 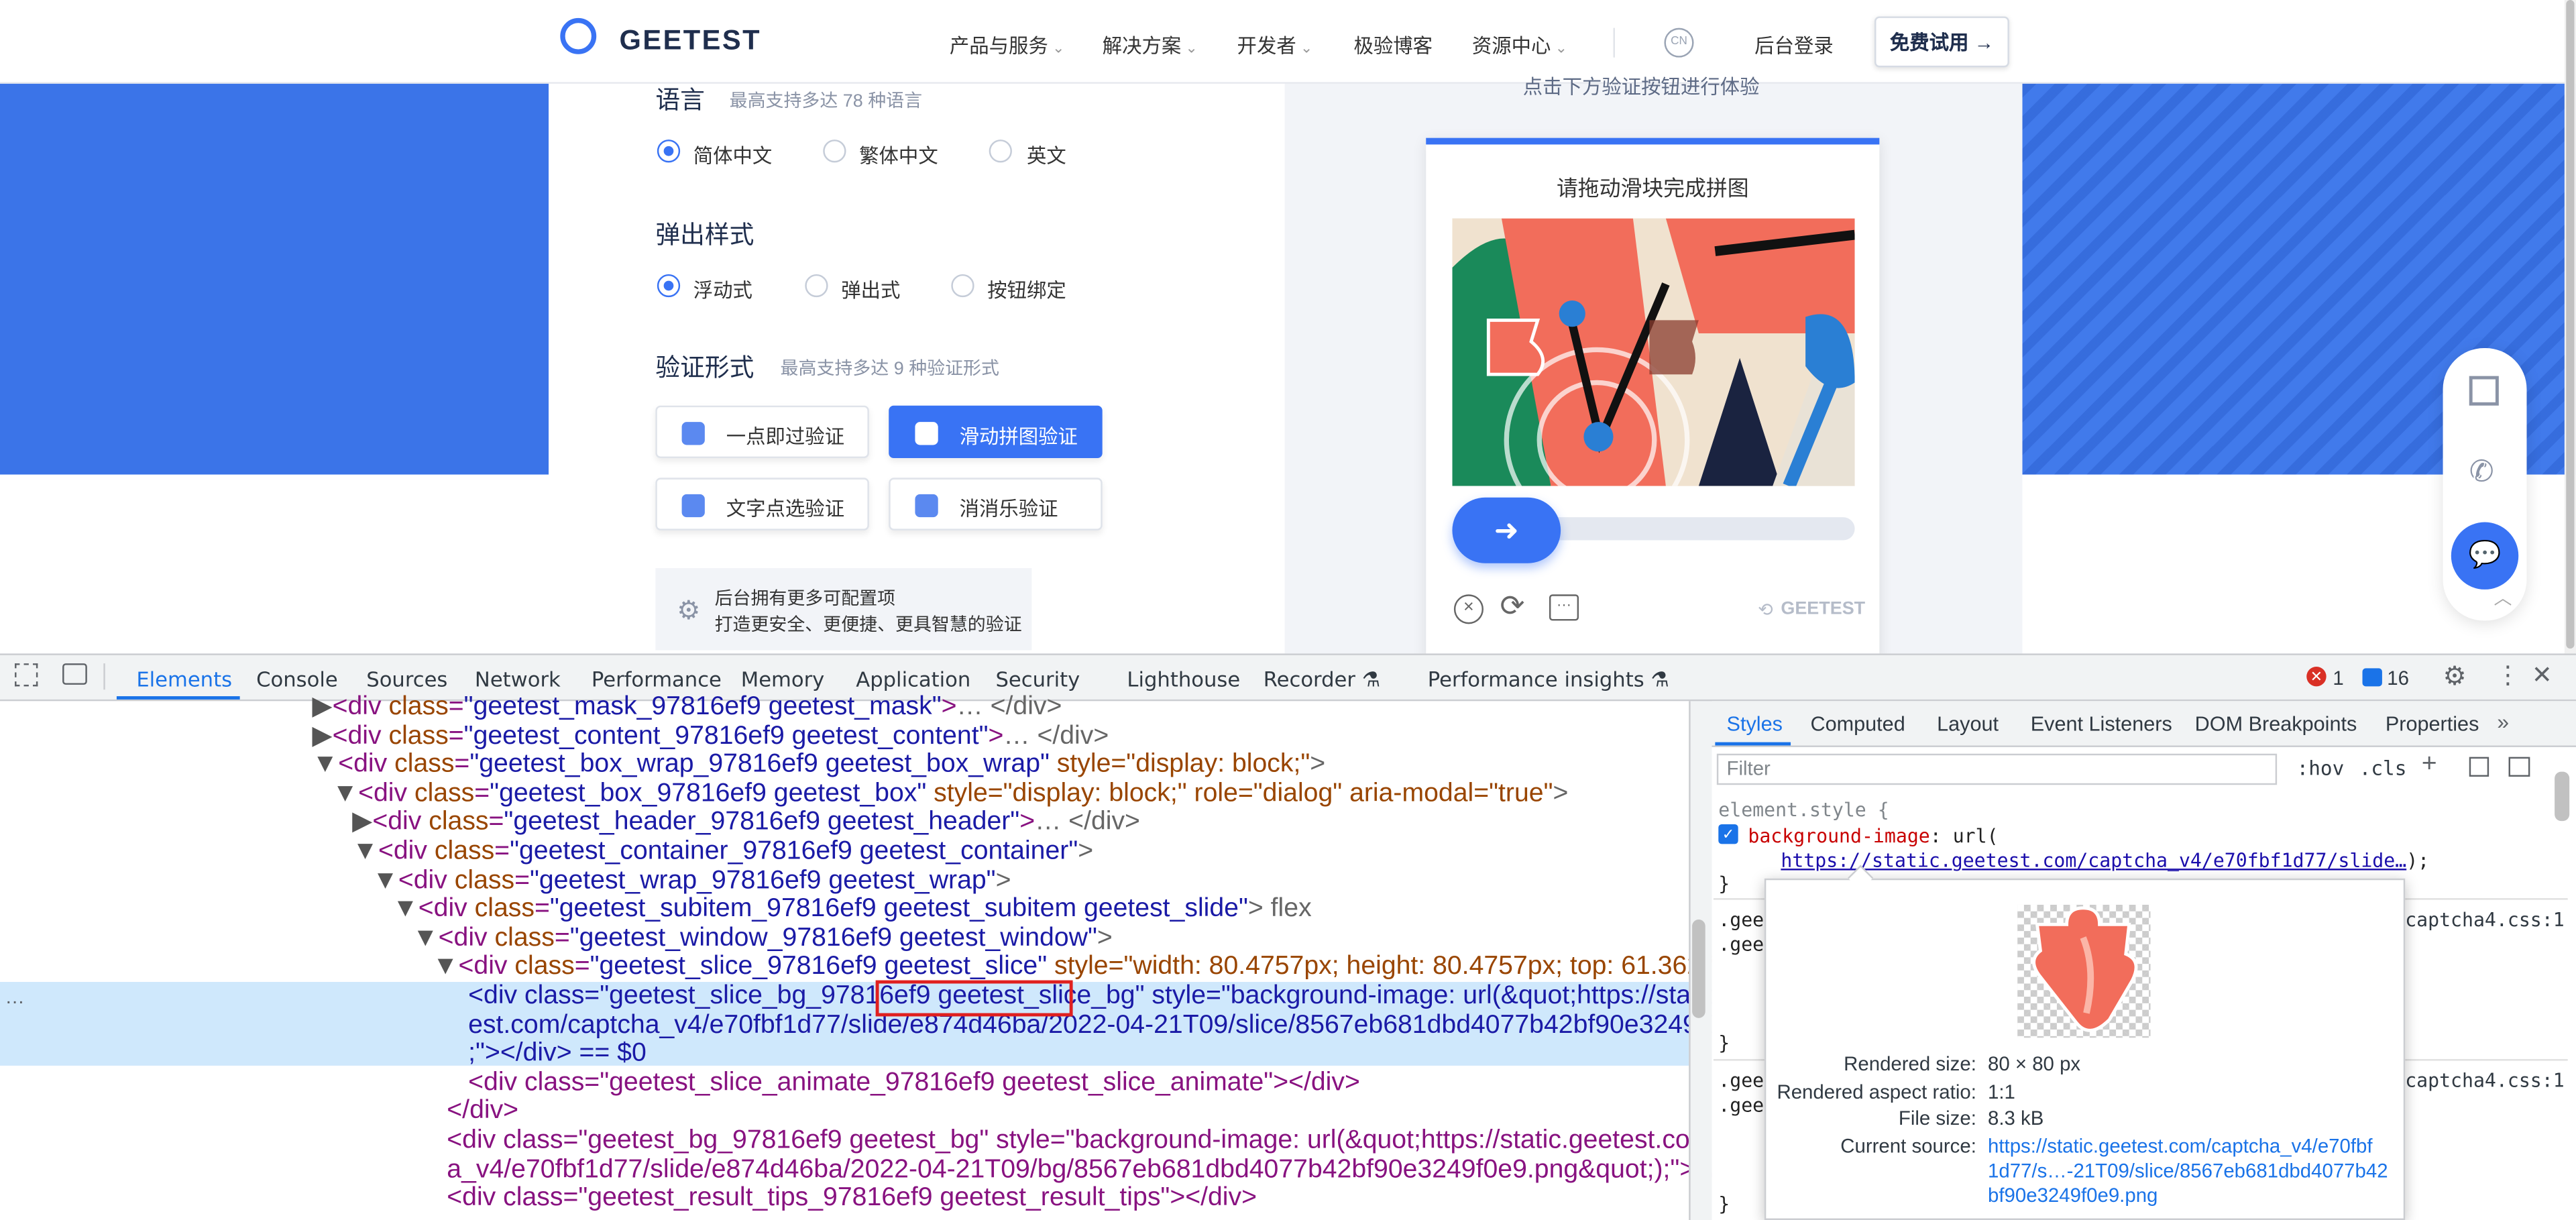 I want to click on file-size-value: 8.3 kB, so click(x=2016, y=1118).